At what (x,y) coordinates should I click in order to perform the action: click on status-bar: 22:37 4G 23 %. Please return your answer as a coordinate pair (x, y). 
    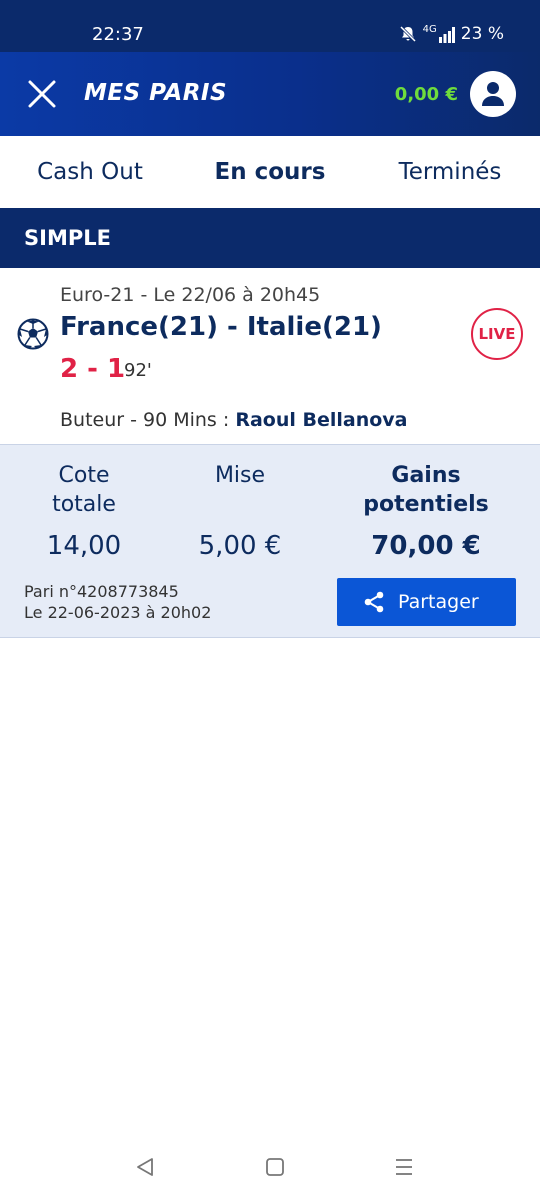
    Looking at the image, I should click on (270, 26).